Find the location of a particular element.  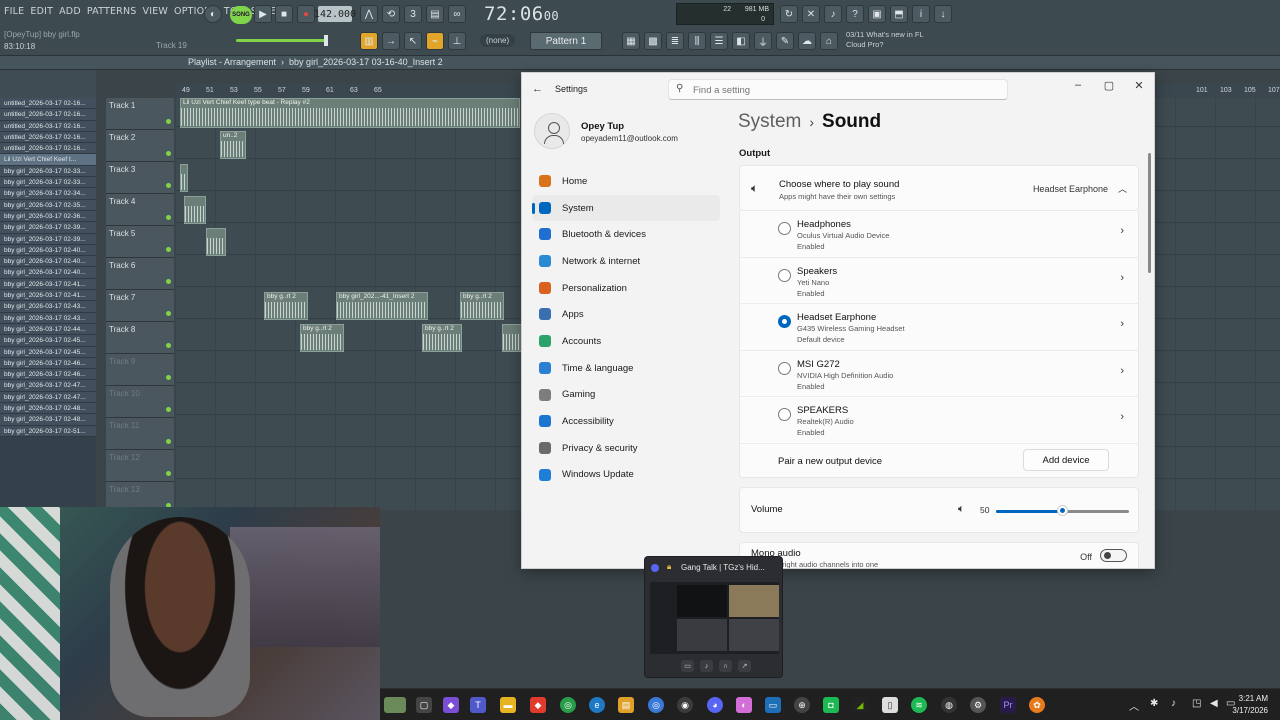

track-header: Track 10 is located at coordinates (140, 402).